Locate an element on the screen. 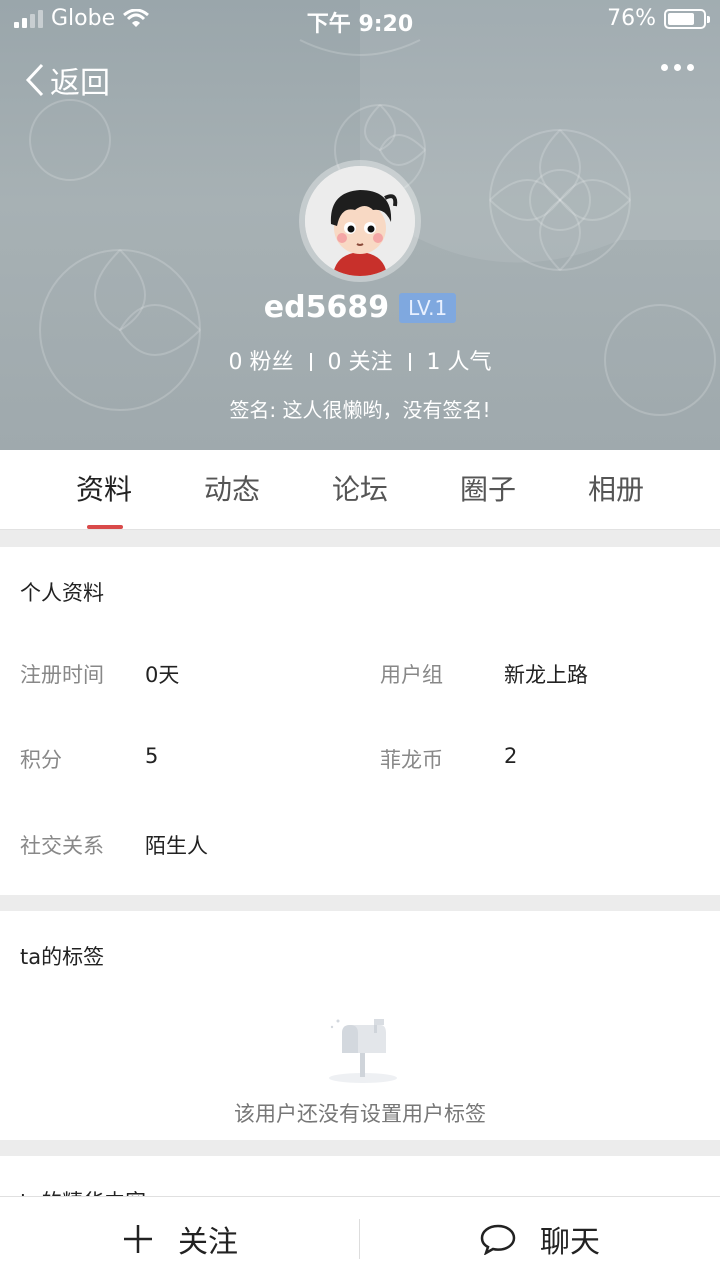 The image size is (720, 1280). tab-forum: 论坛 is located at coordinates (360, 489).